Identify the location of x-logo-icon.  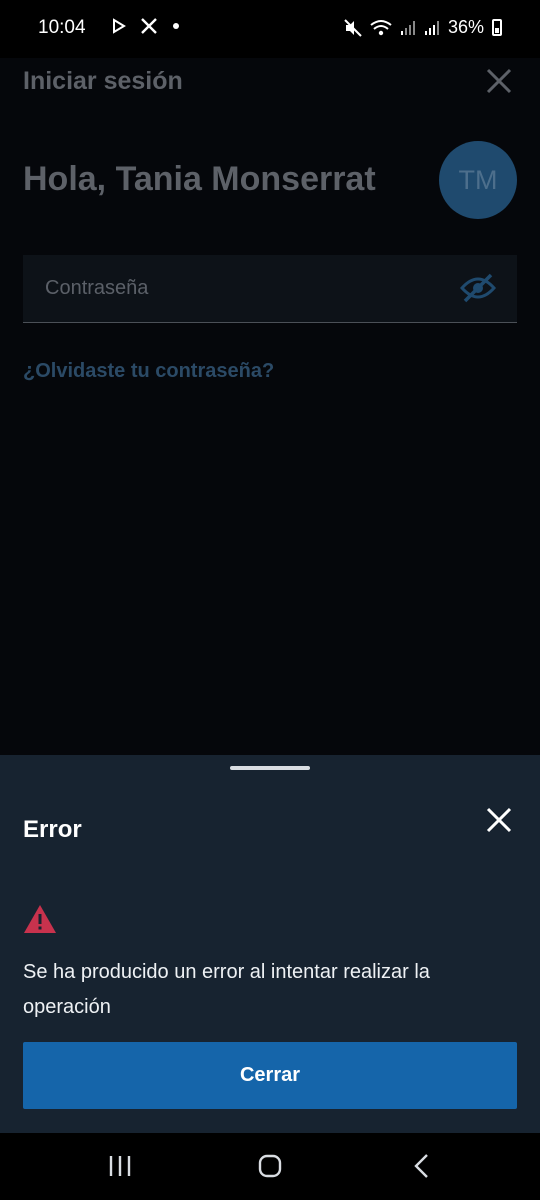
(149, 26).